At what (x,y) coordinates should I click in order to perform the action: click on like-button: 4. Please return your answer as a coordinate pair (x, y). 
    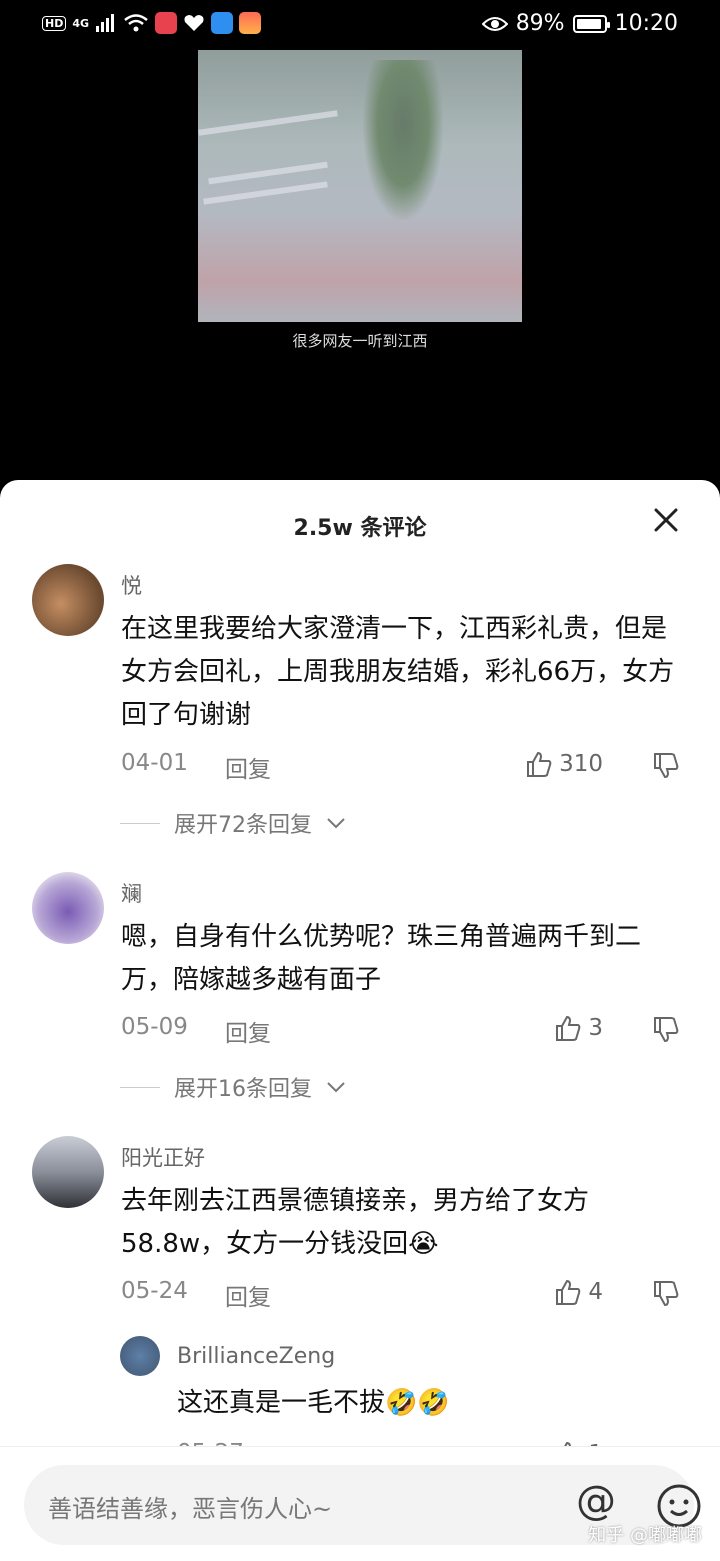
    Looking at the image, I should click on (578, 1292).